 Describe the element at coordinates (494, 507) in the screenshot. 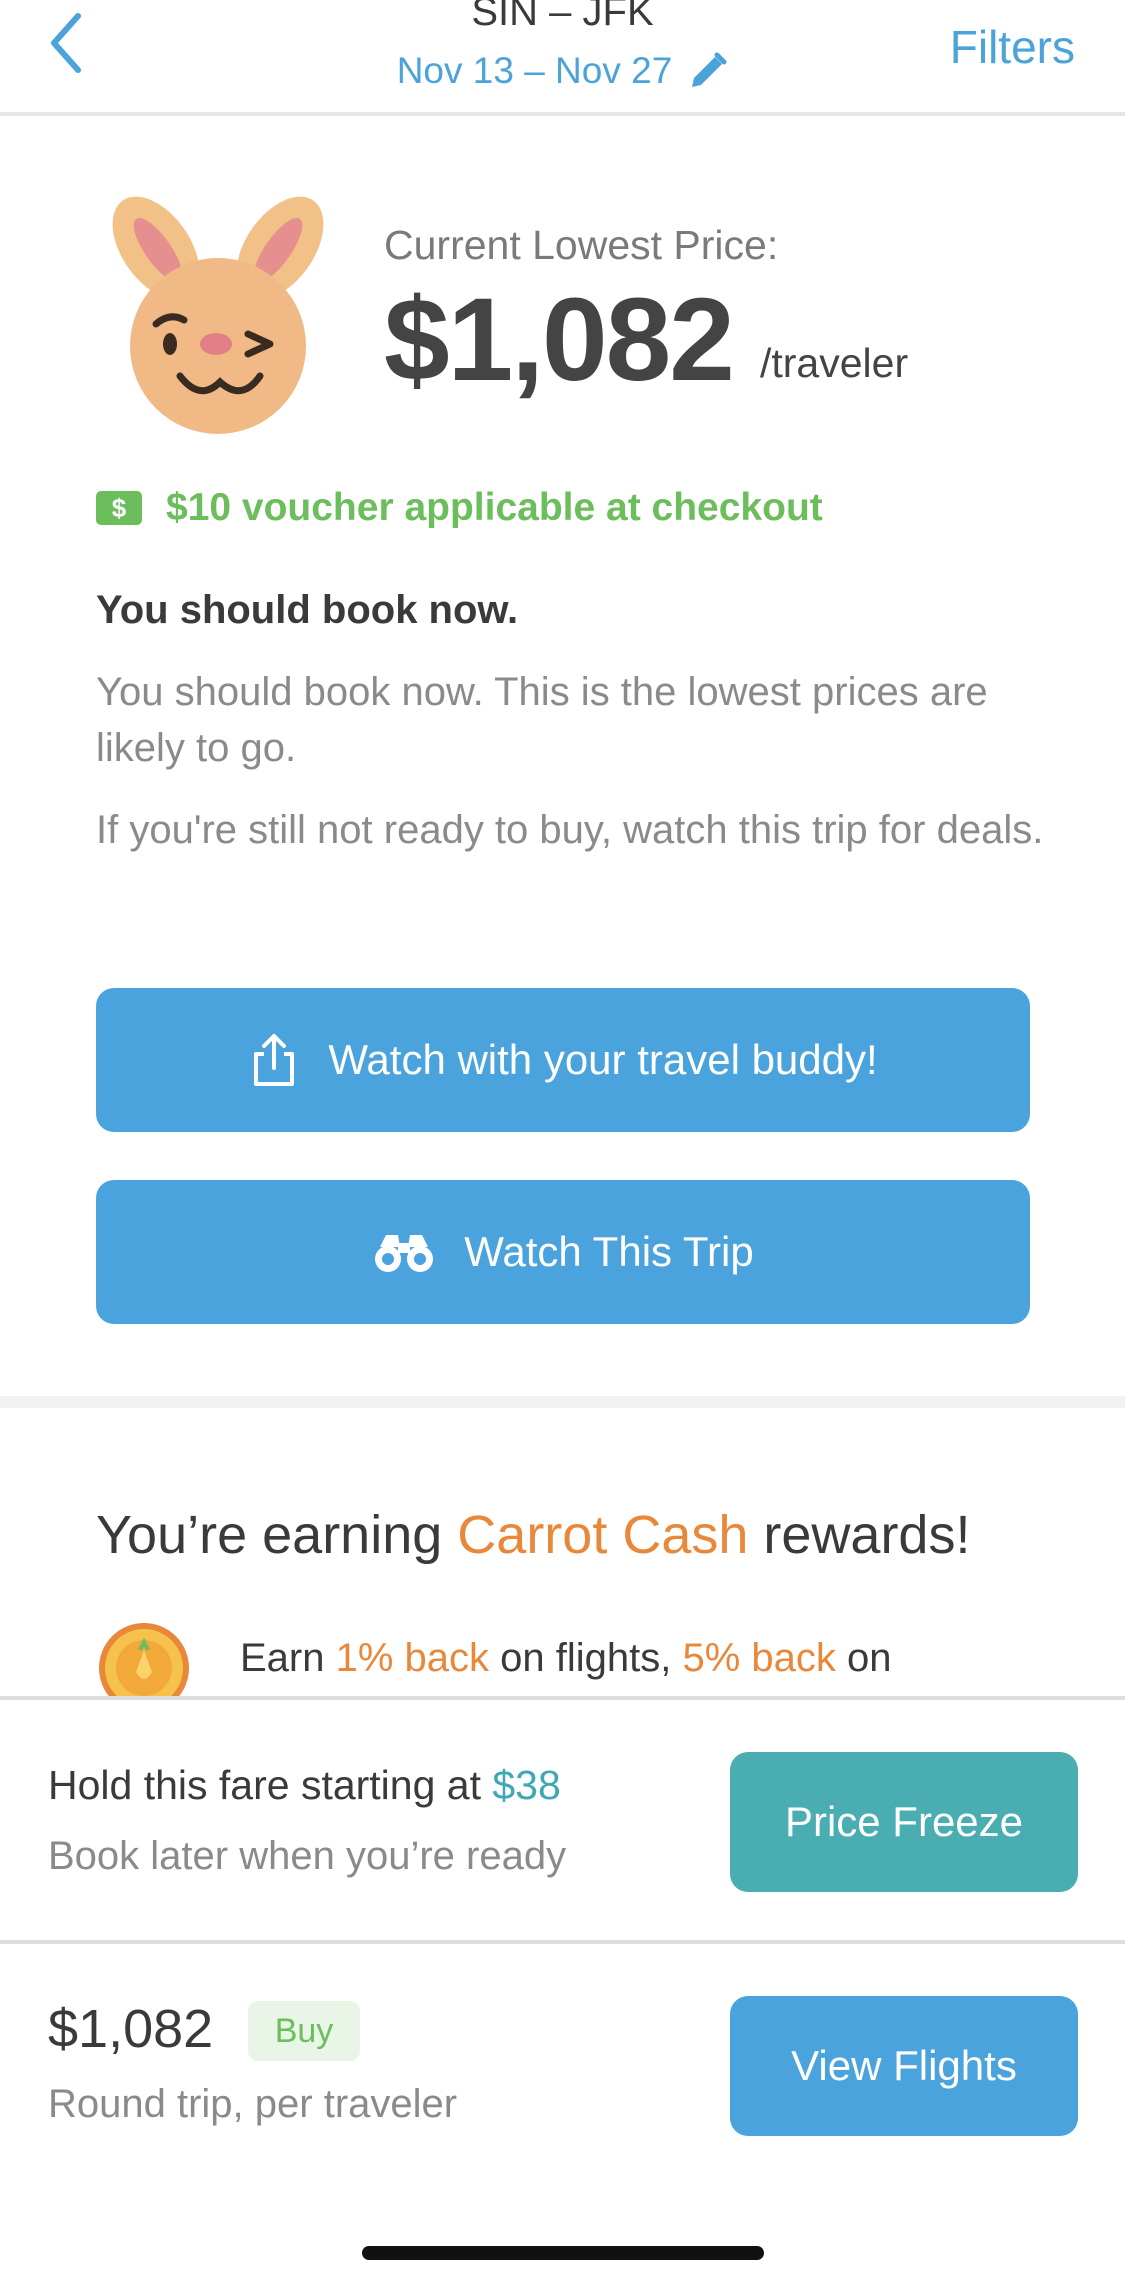

I see `voucher-text: $10 voucher applicable at checkout` at that location.